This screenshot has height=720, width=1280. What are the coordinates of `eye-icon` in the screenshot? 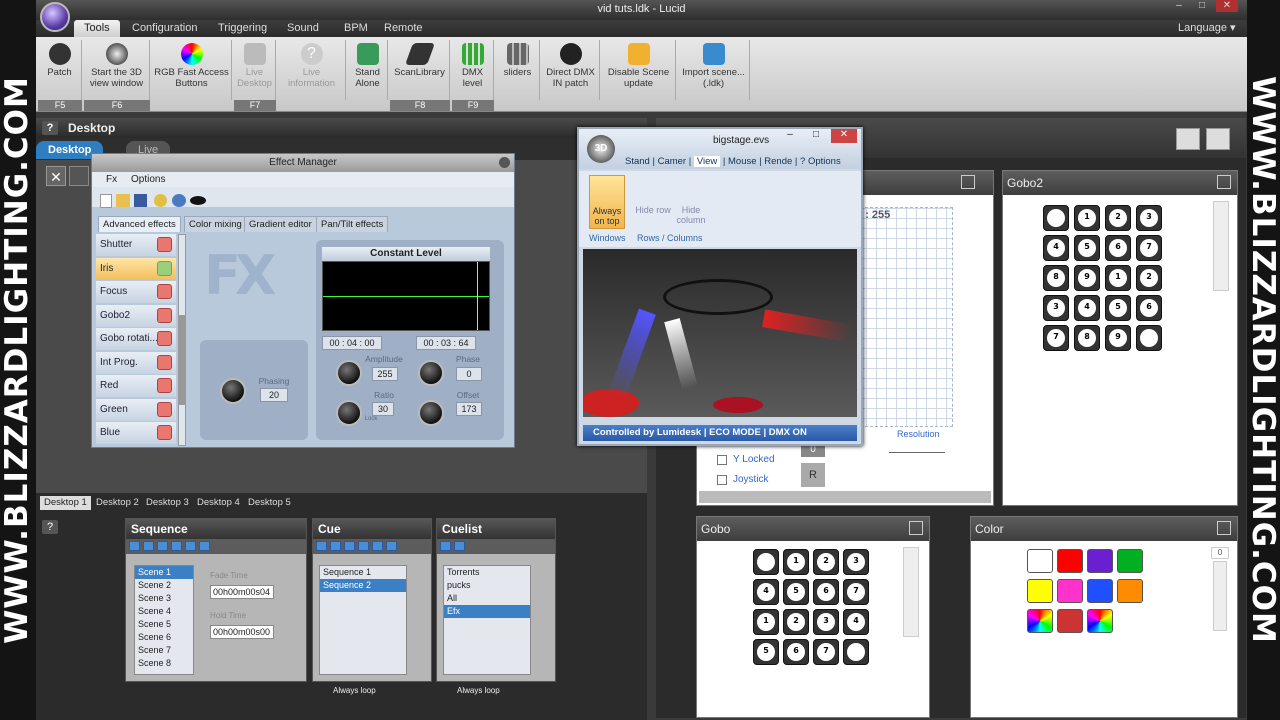 It's located at (198, 200).